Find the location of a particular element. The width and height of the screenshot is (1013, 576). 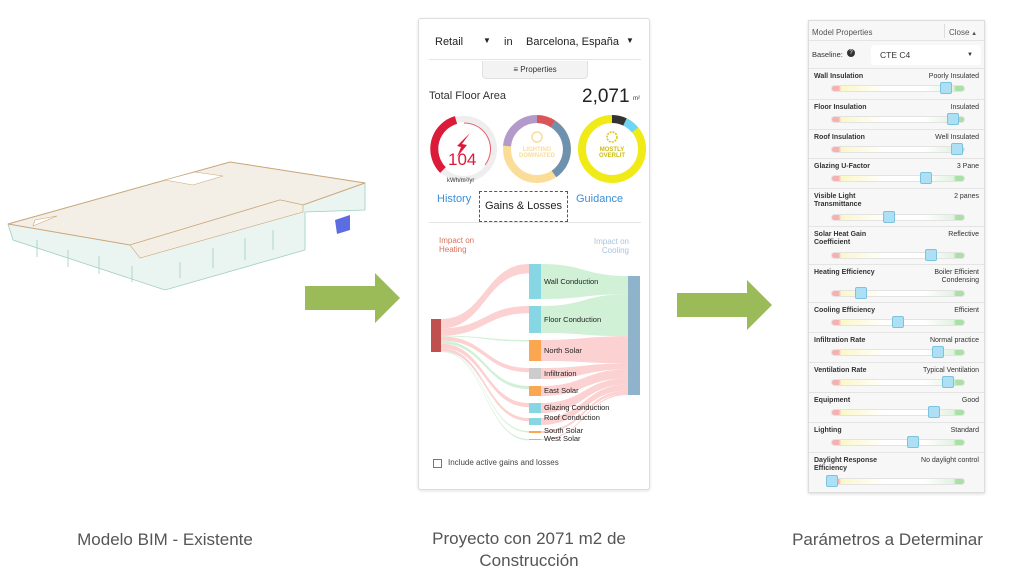

property-value: Reflective is located at coordinates (963, 234).